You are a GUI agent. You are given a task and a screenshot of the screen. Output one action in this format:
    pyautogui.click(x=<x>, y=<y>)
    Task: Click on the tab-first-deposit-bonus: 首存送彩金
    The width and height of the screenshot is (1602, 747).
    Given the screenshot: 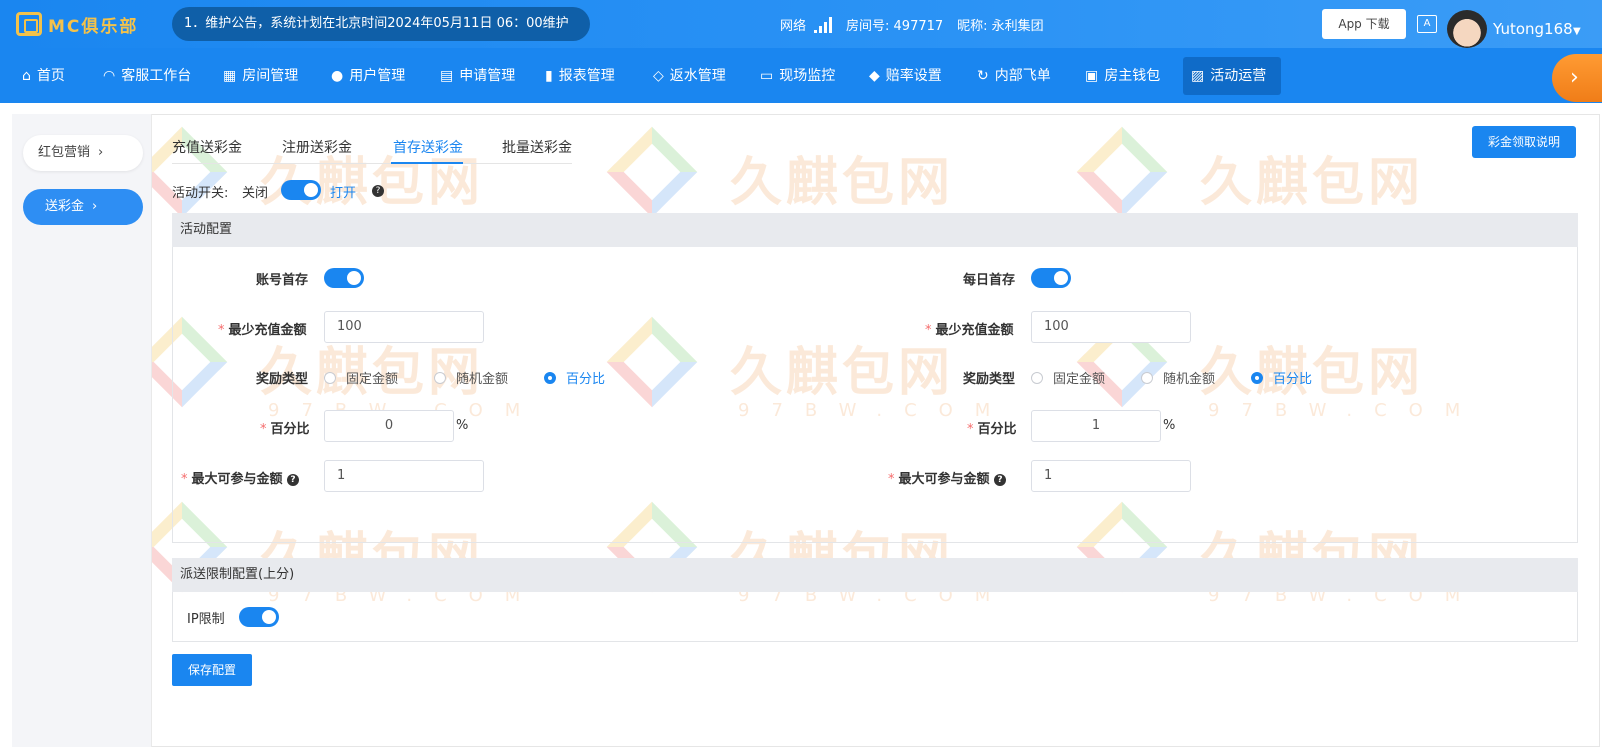 What is the action you would take?
    pyautogui.click(x=428, y=147)
    